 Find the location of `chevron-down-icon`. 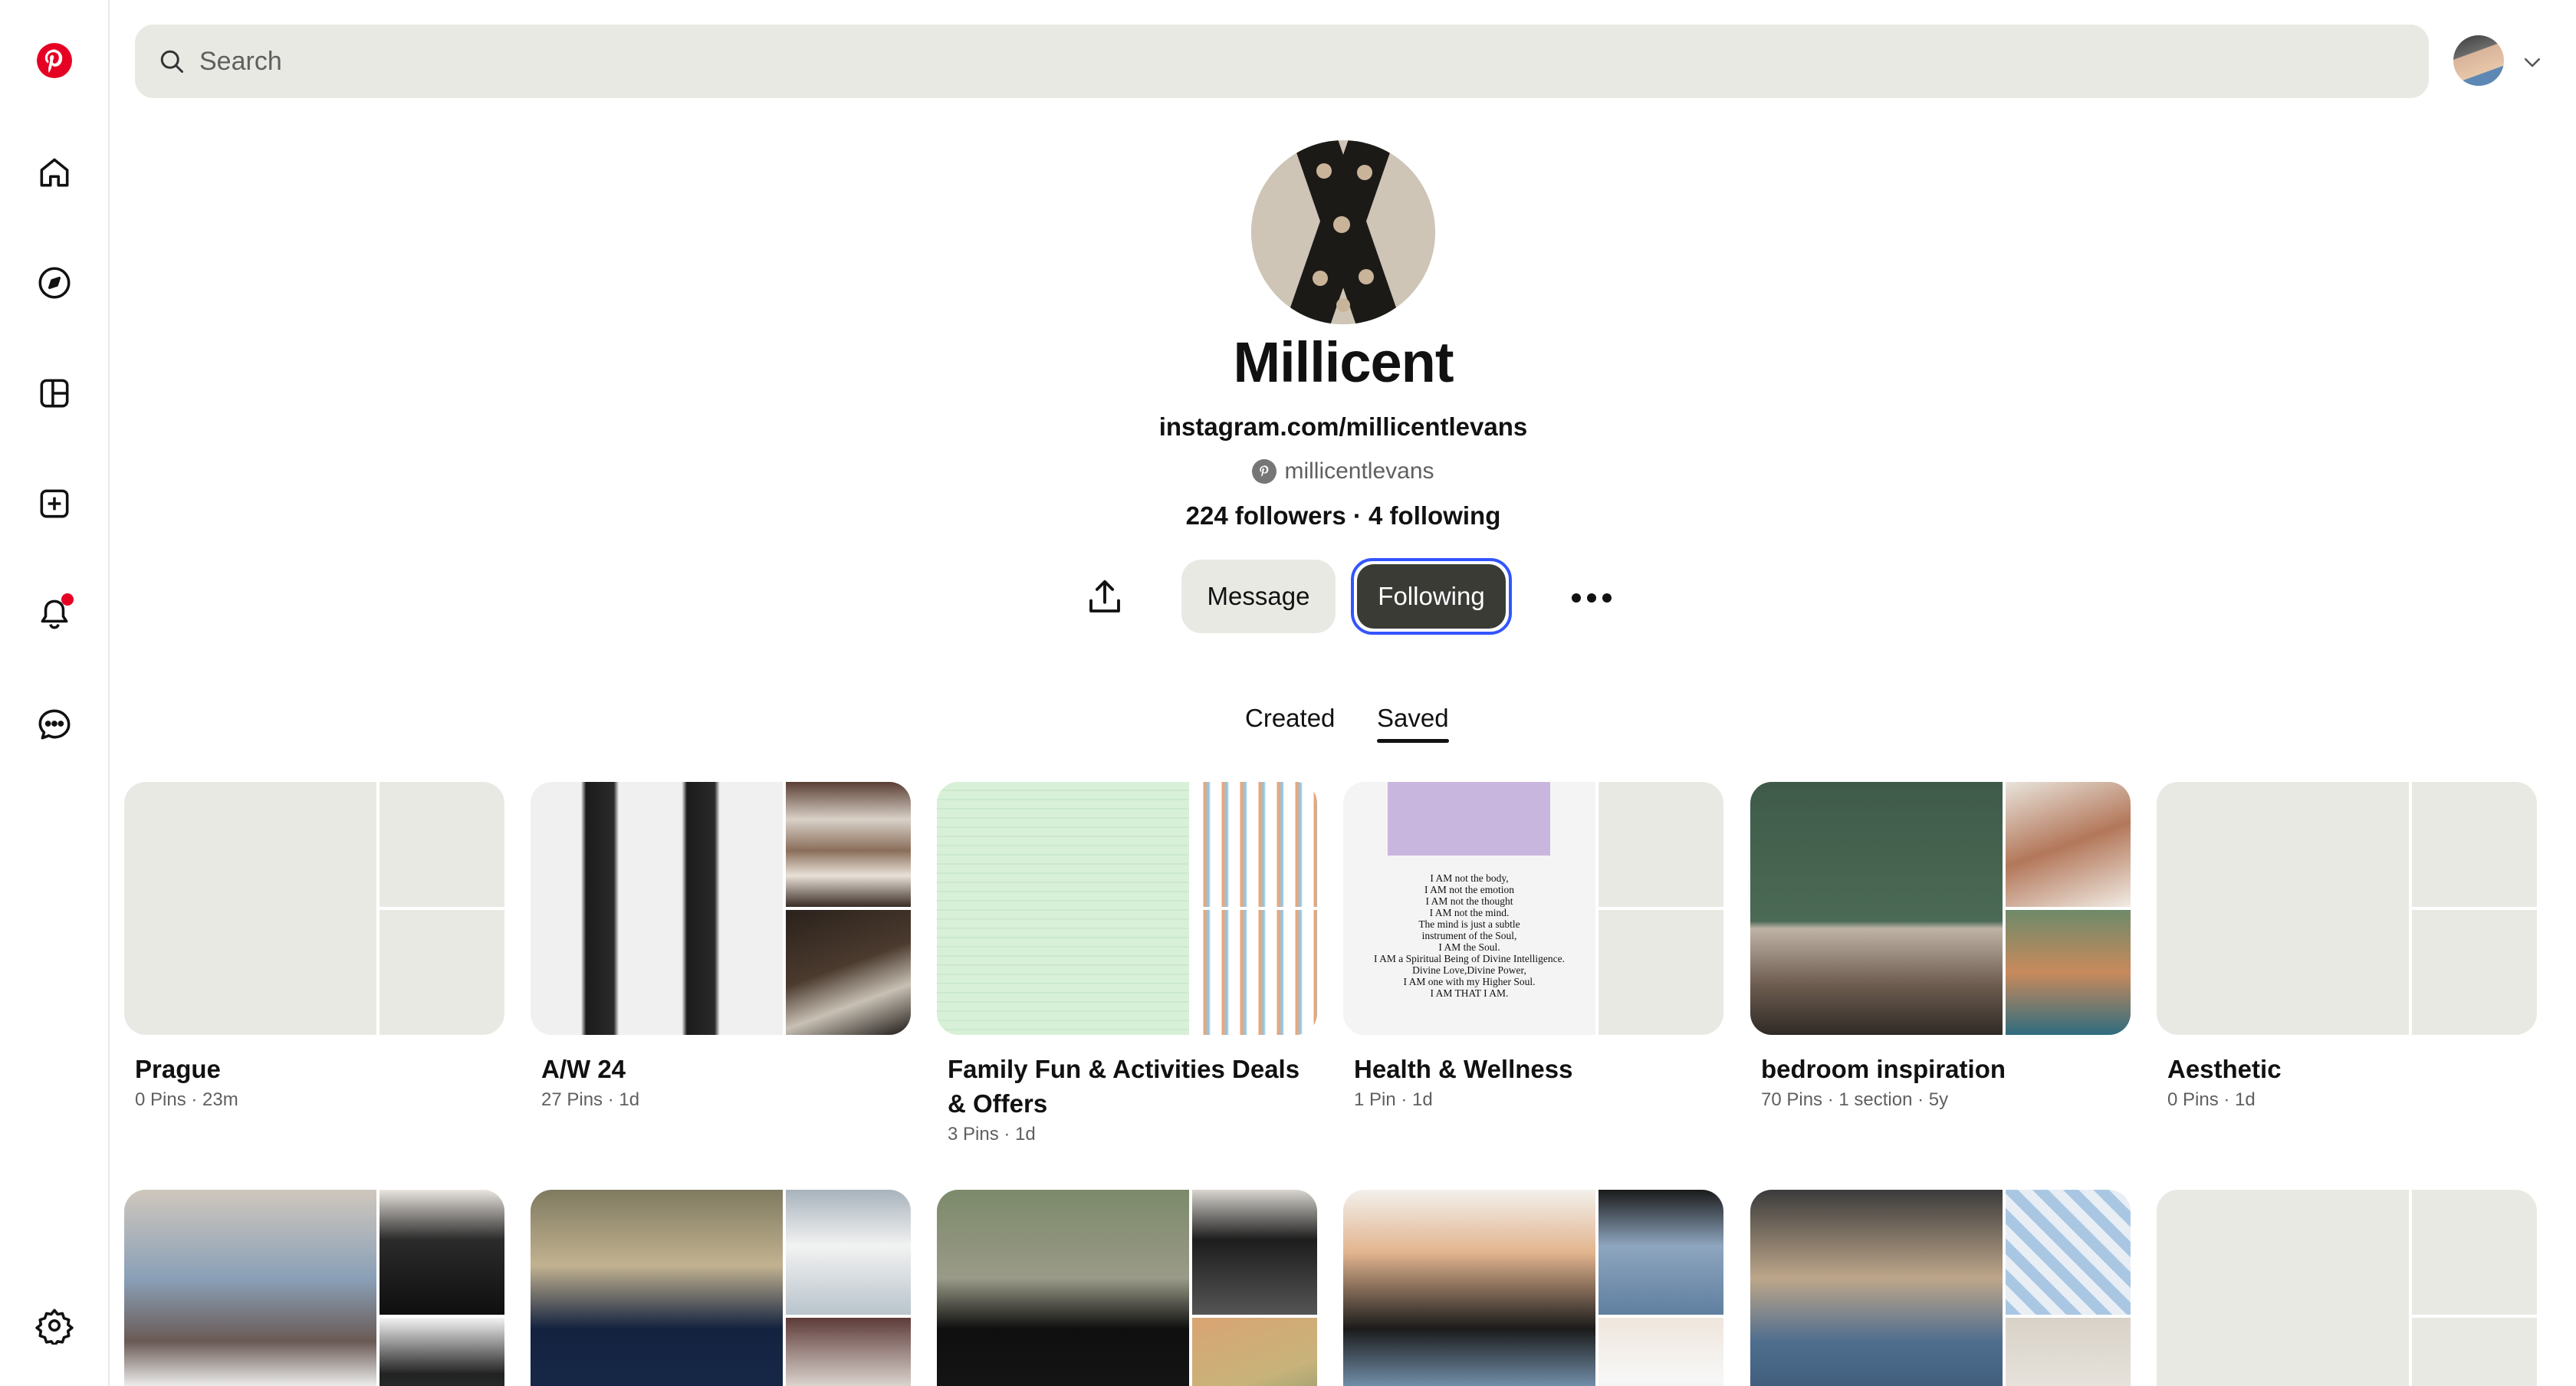

chevron-down-icon is located at coordinates (2533, 63).